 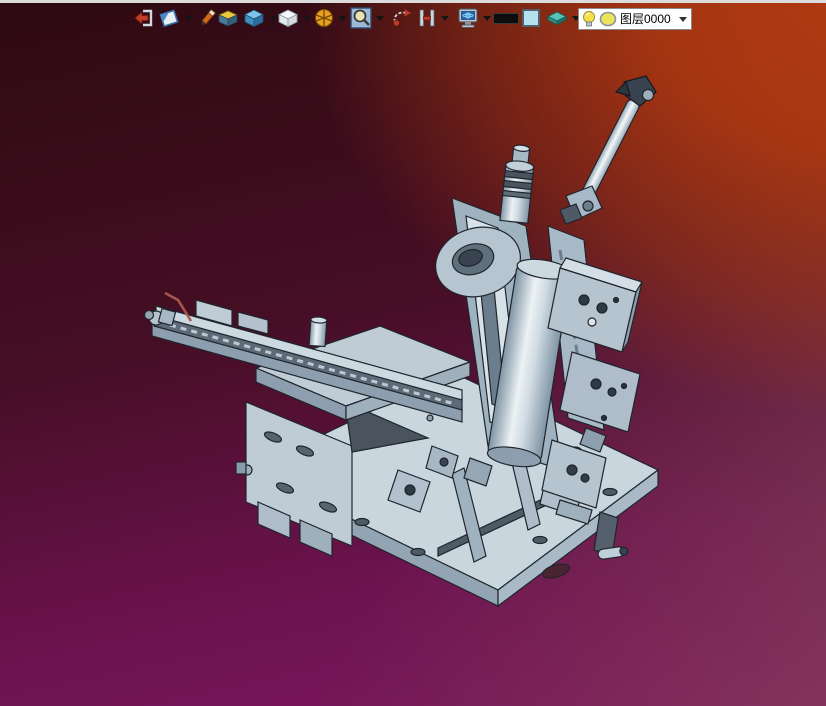 I want to click on combo-dropdown-arrow-icon, so click(x=683, y=19).